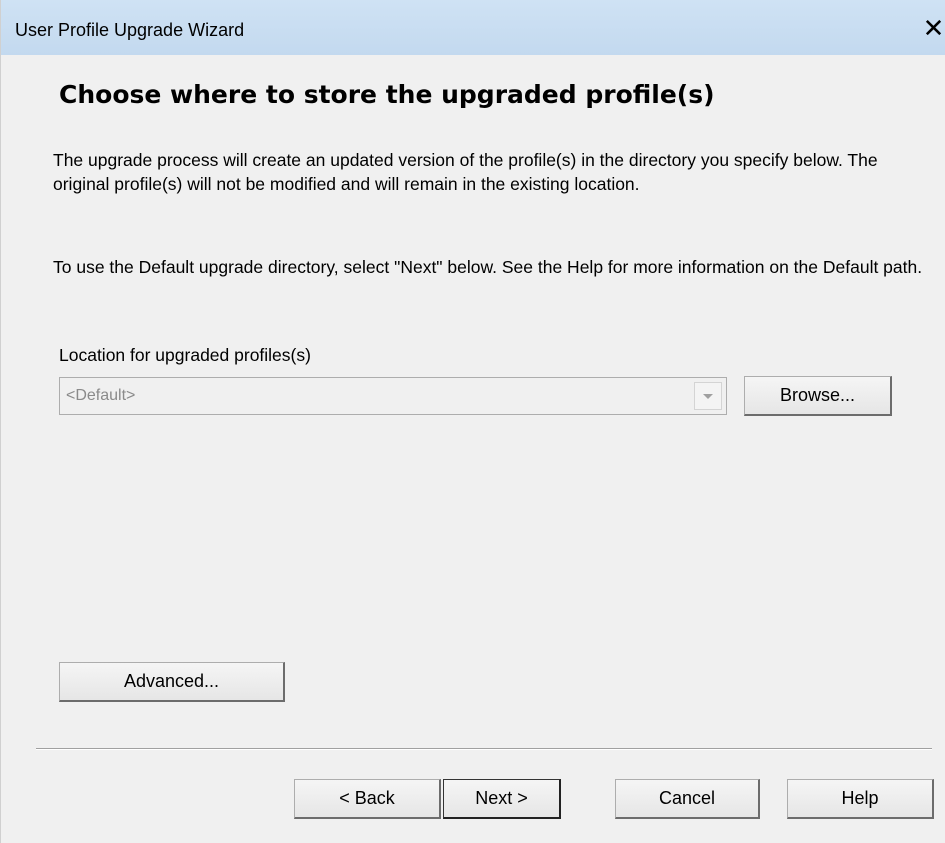 The height and width of the screenshot is (843, 945). Describe the element at coordinates (473, 27) in the screenshot. I see `title-bar: User Profile Upgrade Wizard ✕` at that location.